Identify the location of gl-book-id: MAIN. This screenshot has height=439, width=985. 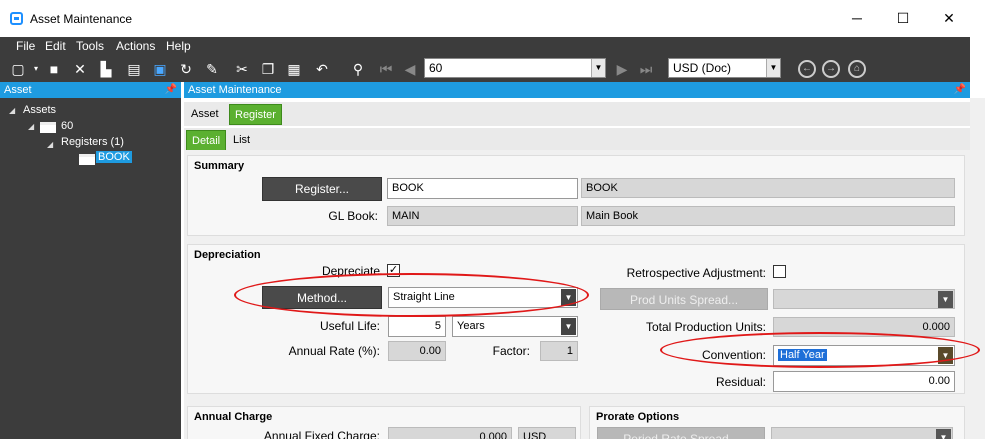
(482, 216).